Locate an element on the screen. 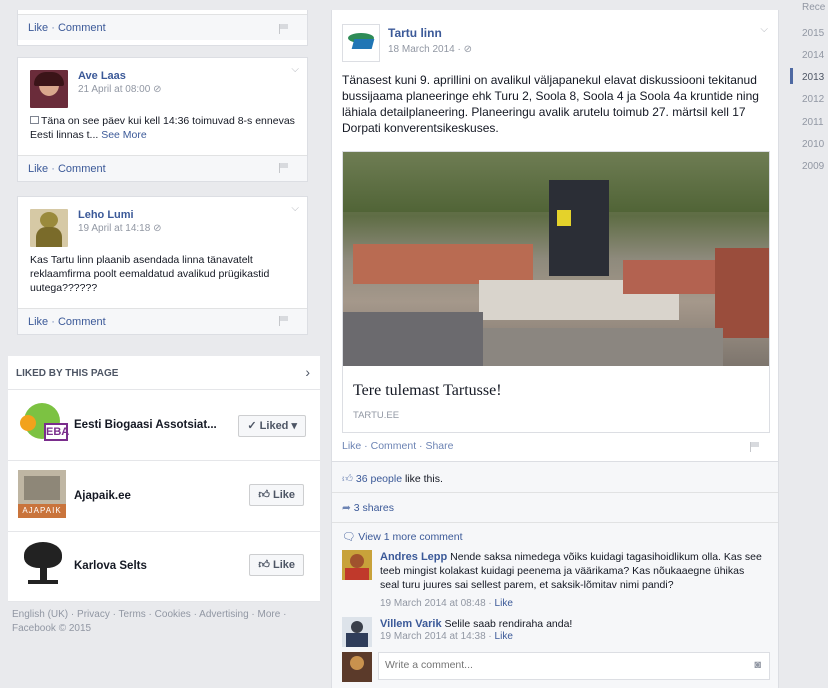  share-arrow-icon: ➦ is located at coordinates (346, 508).